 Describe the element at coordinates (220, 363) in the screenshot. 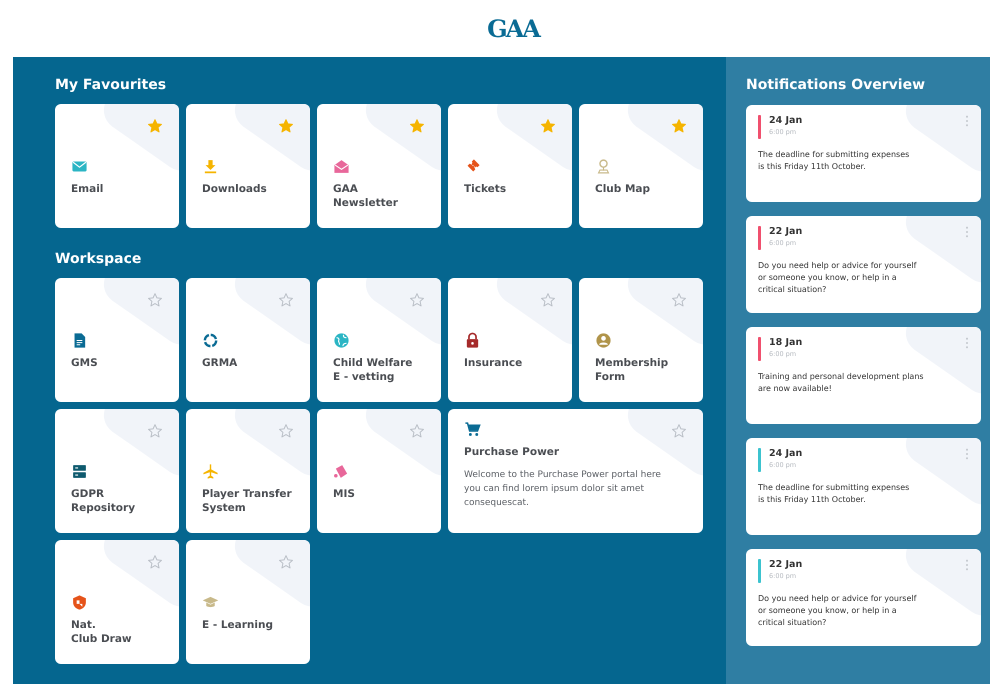

I see `tile-label: GRMA` at that location.